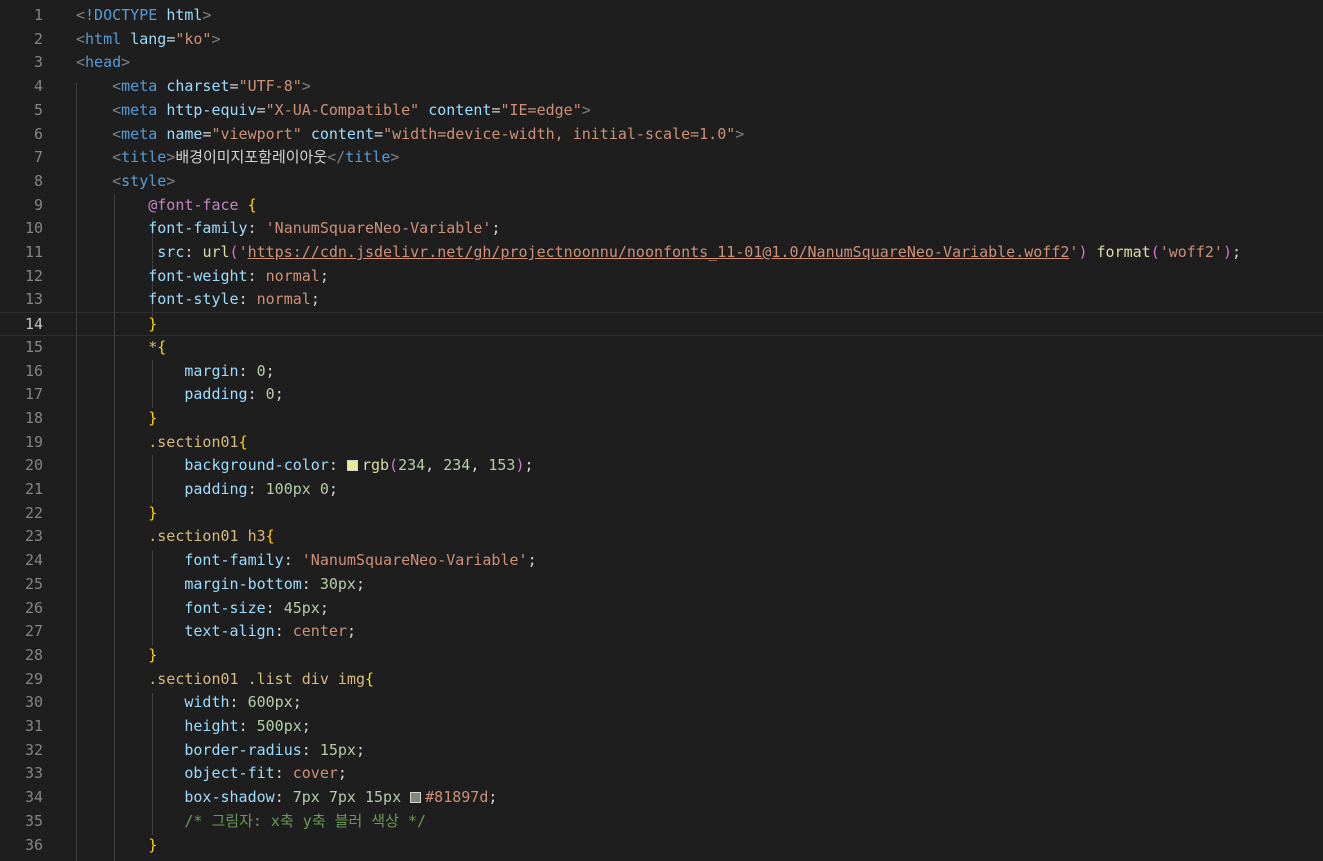 The image size is (1323, 861). What do you see at coordinates (661, 632) in the screenshot?
I see `code-line: 27 text-align: center;` at bounding box center [661, 632].